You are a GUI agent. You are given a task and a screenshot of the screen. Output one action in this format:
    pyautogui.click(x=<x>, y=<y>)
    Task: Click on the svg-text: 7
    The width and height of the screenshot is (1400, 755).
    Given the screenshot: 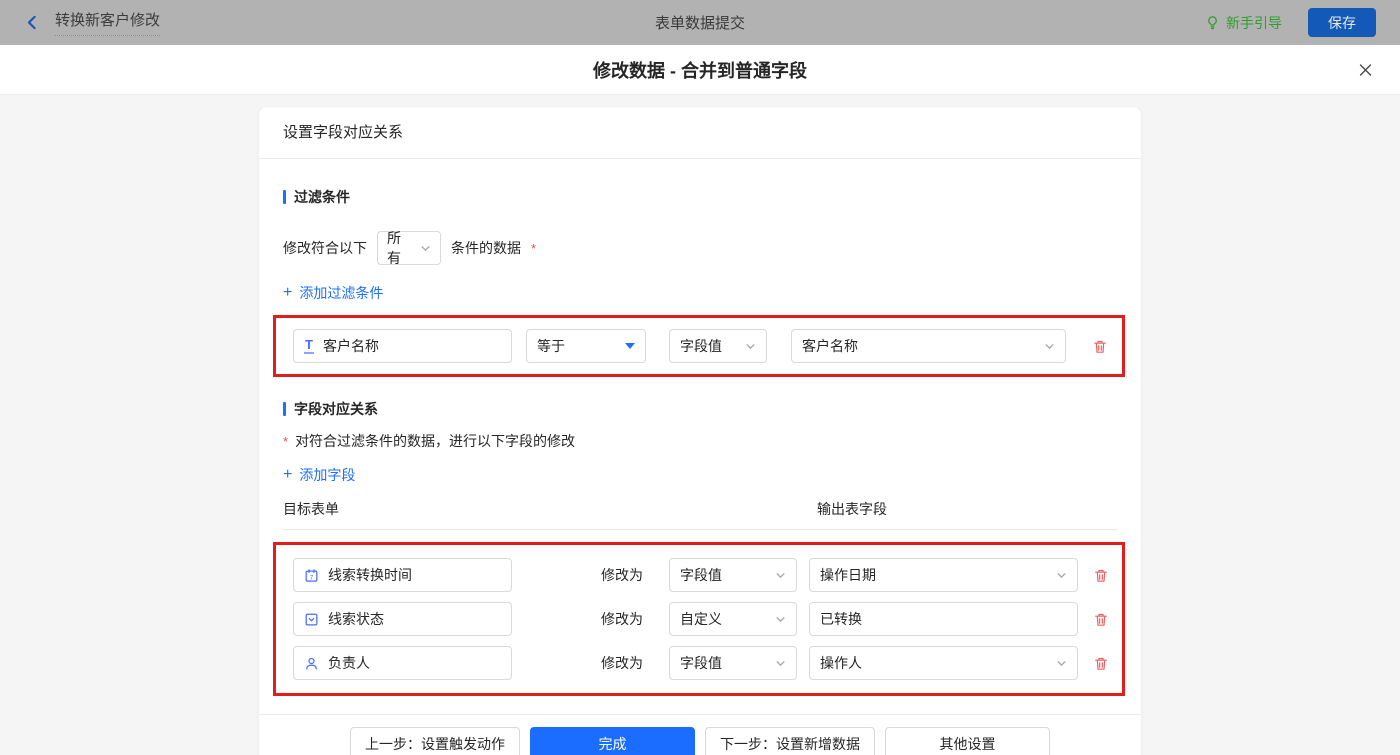 What is the action you would take?
    pyautogui.click(x=312, y=577)
    